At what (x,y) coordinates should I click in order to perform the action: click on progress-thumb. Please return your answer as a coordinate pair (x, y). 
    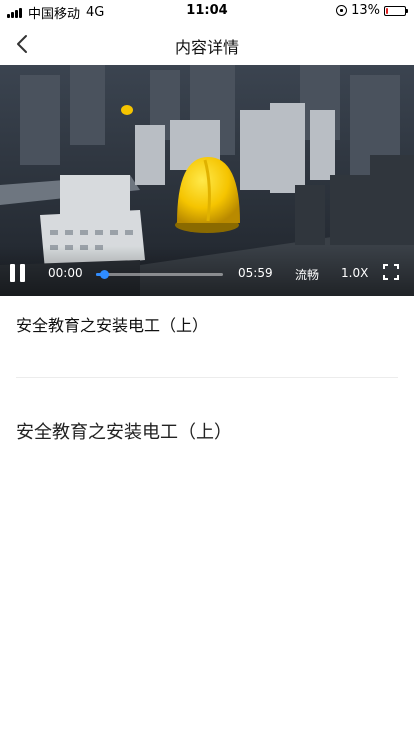
    Looking at the image, I should click on (104, 274).